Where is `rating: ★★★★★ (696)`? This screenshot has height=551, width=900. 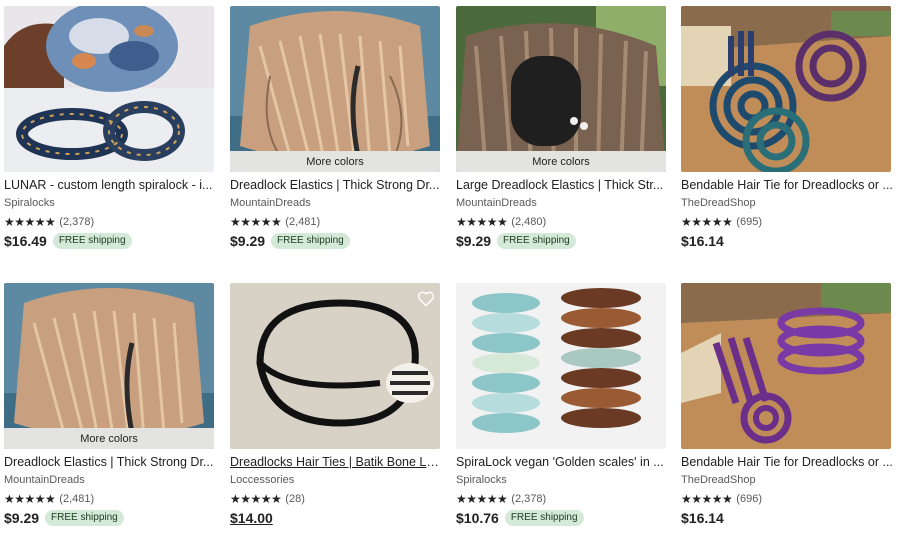 rating: ★★★★★ (696) is located at coordinates (787, 498).